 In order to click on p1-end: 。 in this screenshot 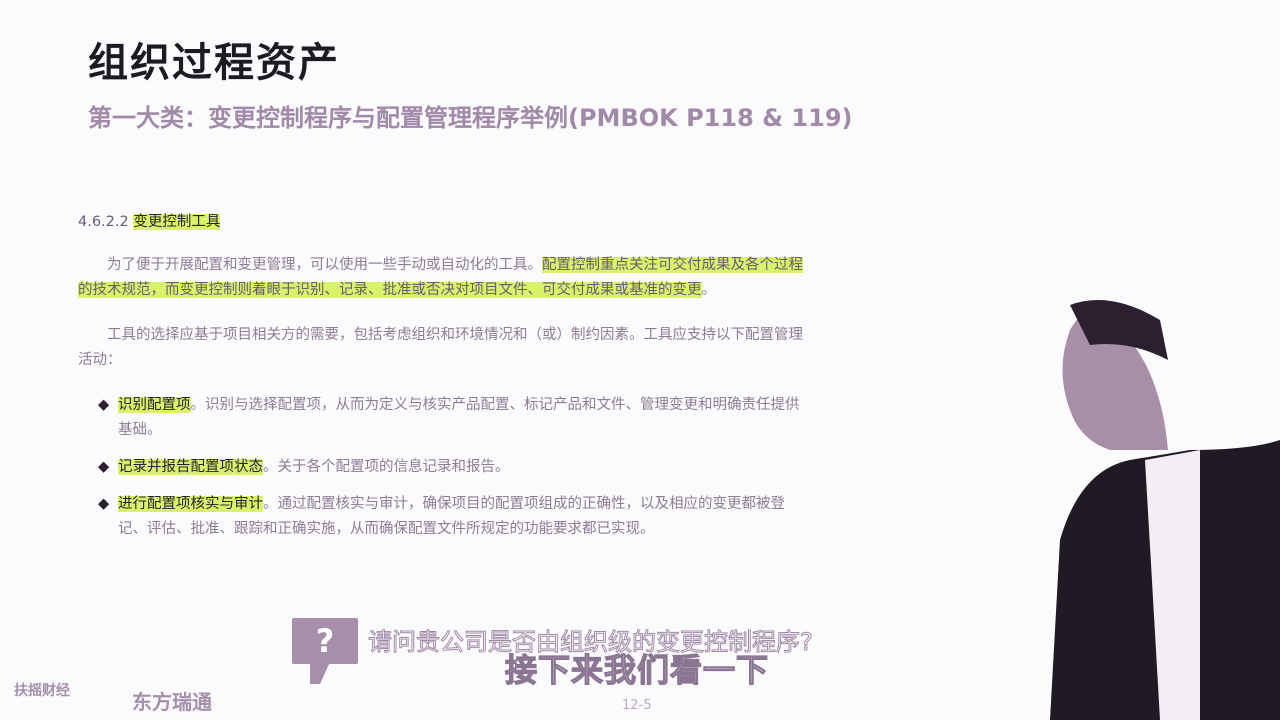, I will do `click(709, 290)`.